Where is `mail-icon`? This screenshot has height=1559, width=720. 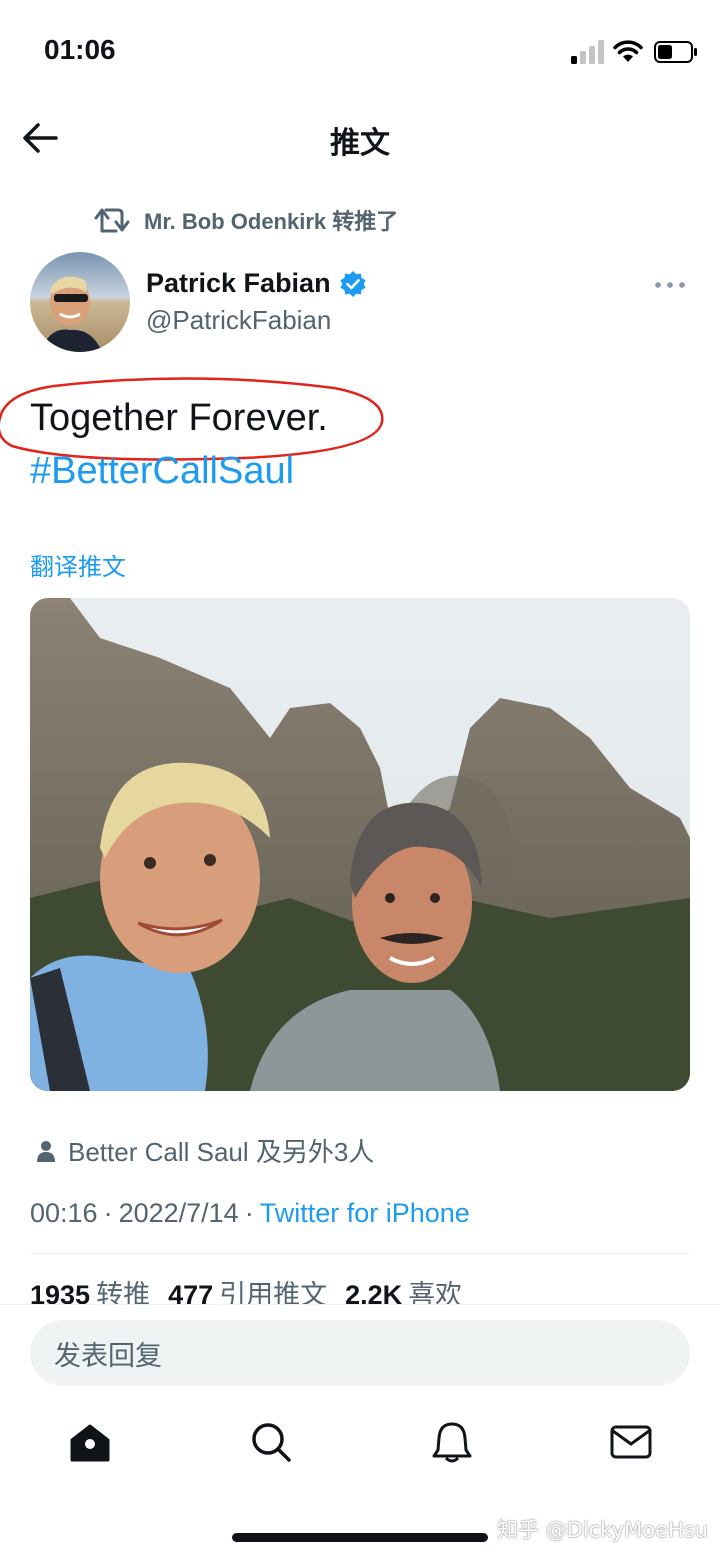 mail-icon is located at coordinates (631, 1442).